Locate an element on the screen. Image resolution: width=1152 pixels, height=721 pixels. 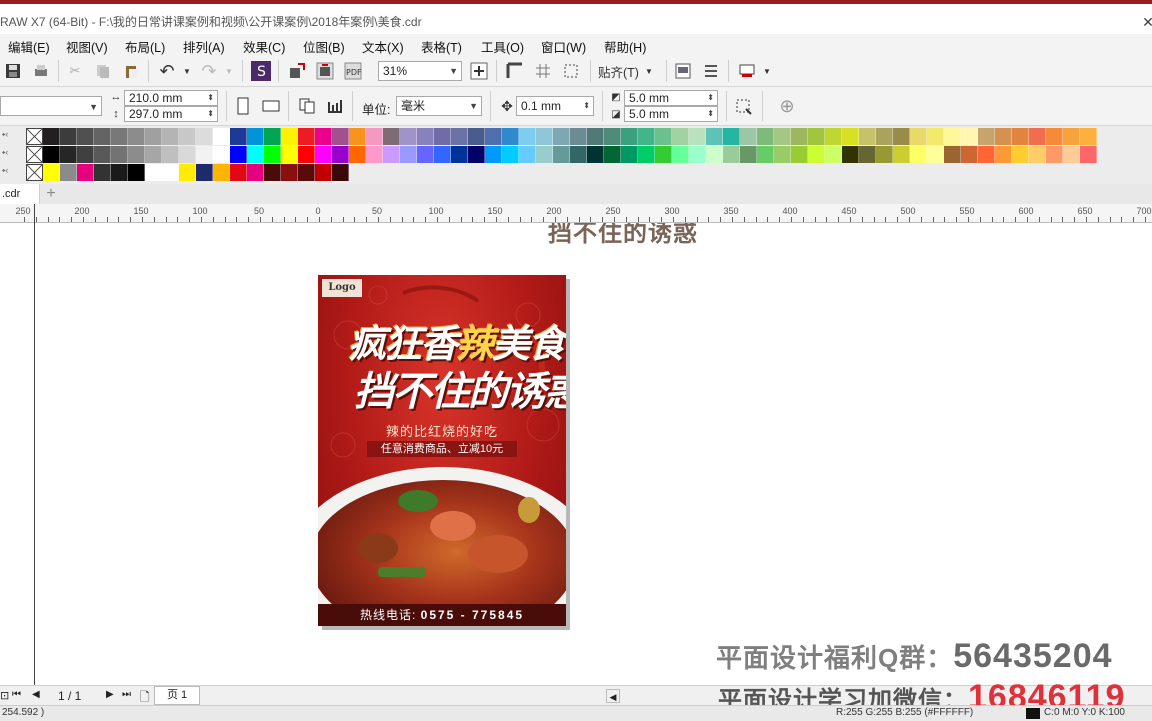
page-tab: 页 1 is located at coordinates (177, 695).